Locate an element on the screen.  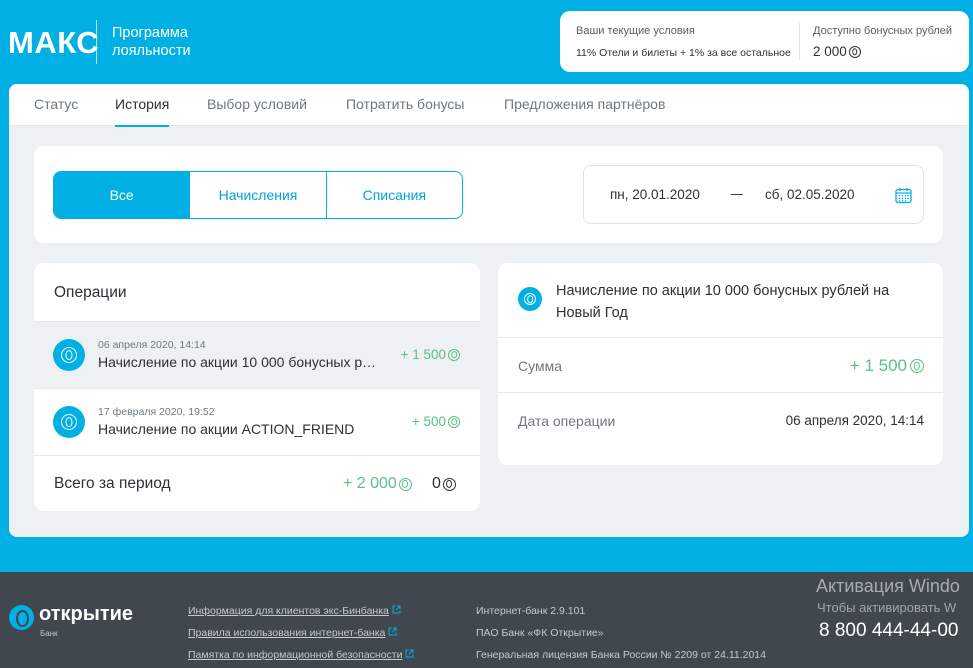
operation-amount-value: + 500 is located at coordinates (428, 421).